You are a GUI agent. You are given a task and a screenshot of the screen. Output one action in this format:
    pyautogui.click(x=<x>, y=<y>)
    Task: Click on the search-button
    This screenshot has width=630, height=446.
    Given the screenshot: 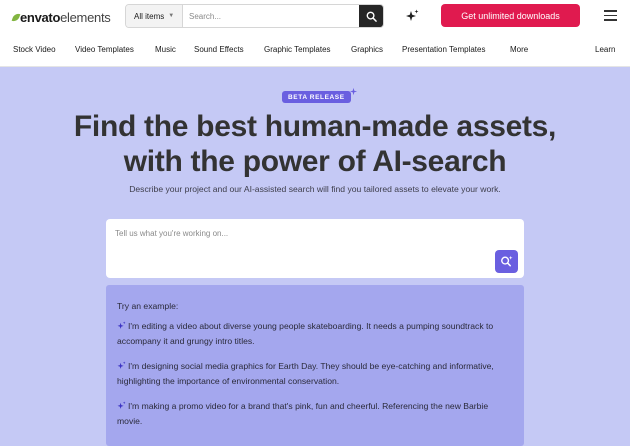 What is the action you would take?
    pyautogui.click(x=371, y=16)
    